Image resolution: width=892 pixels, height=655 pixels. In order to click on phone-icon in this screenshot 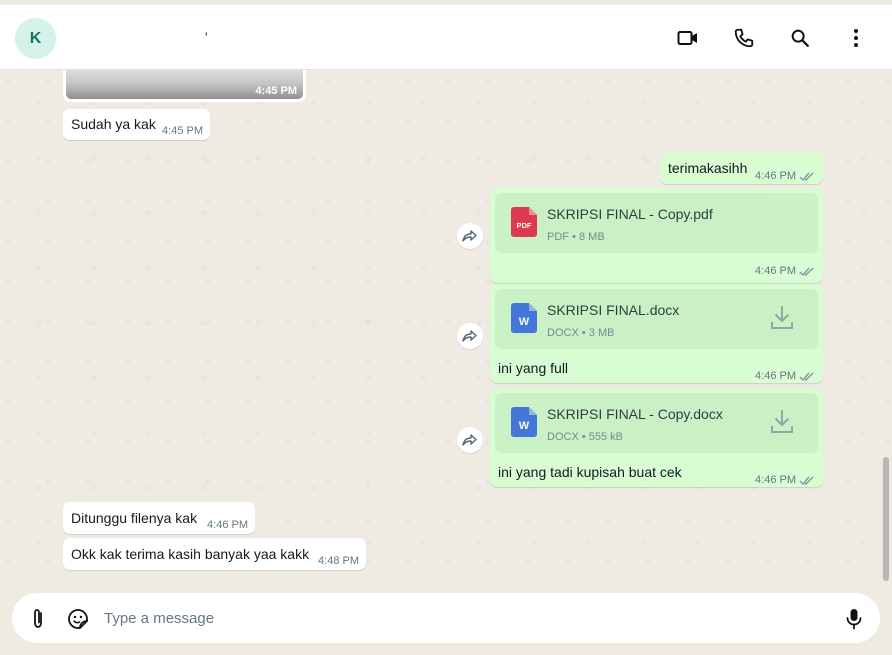, I will do `click(744, 38)`.